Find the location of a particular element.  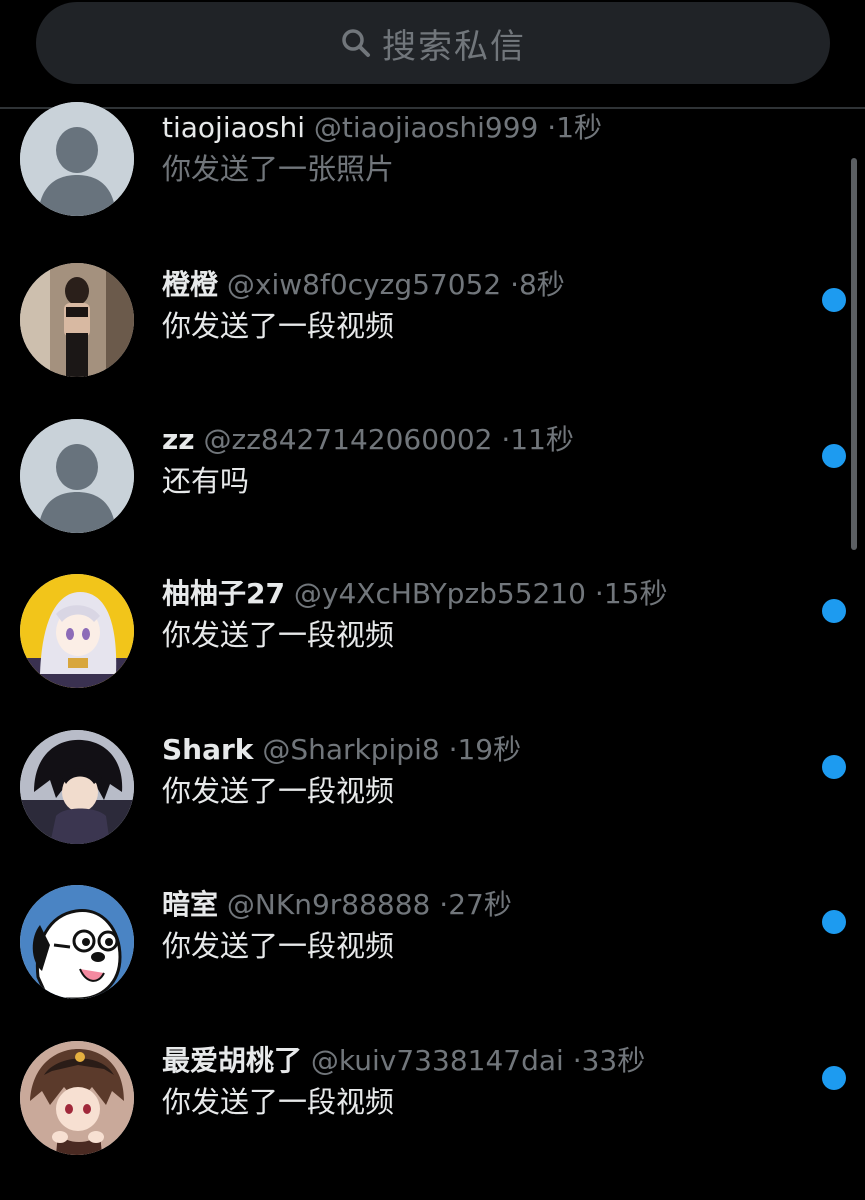

user-handle: @zz8427142060002 is located at coordinates (348, 439).